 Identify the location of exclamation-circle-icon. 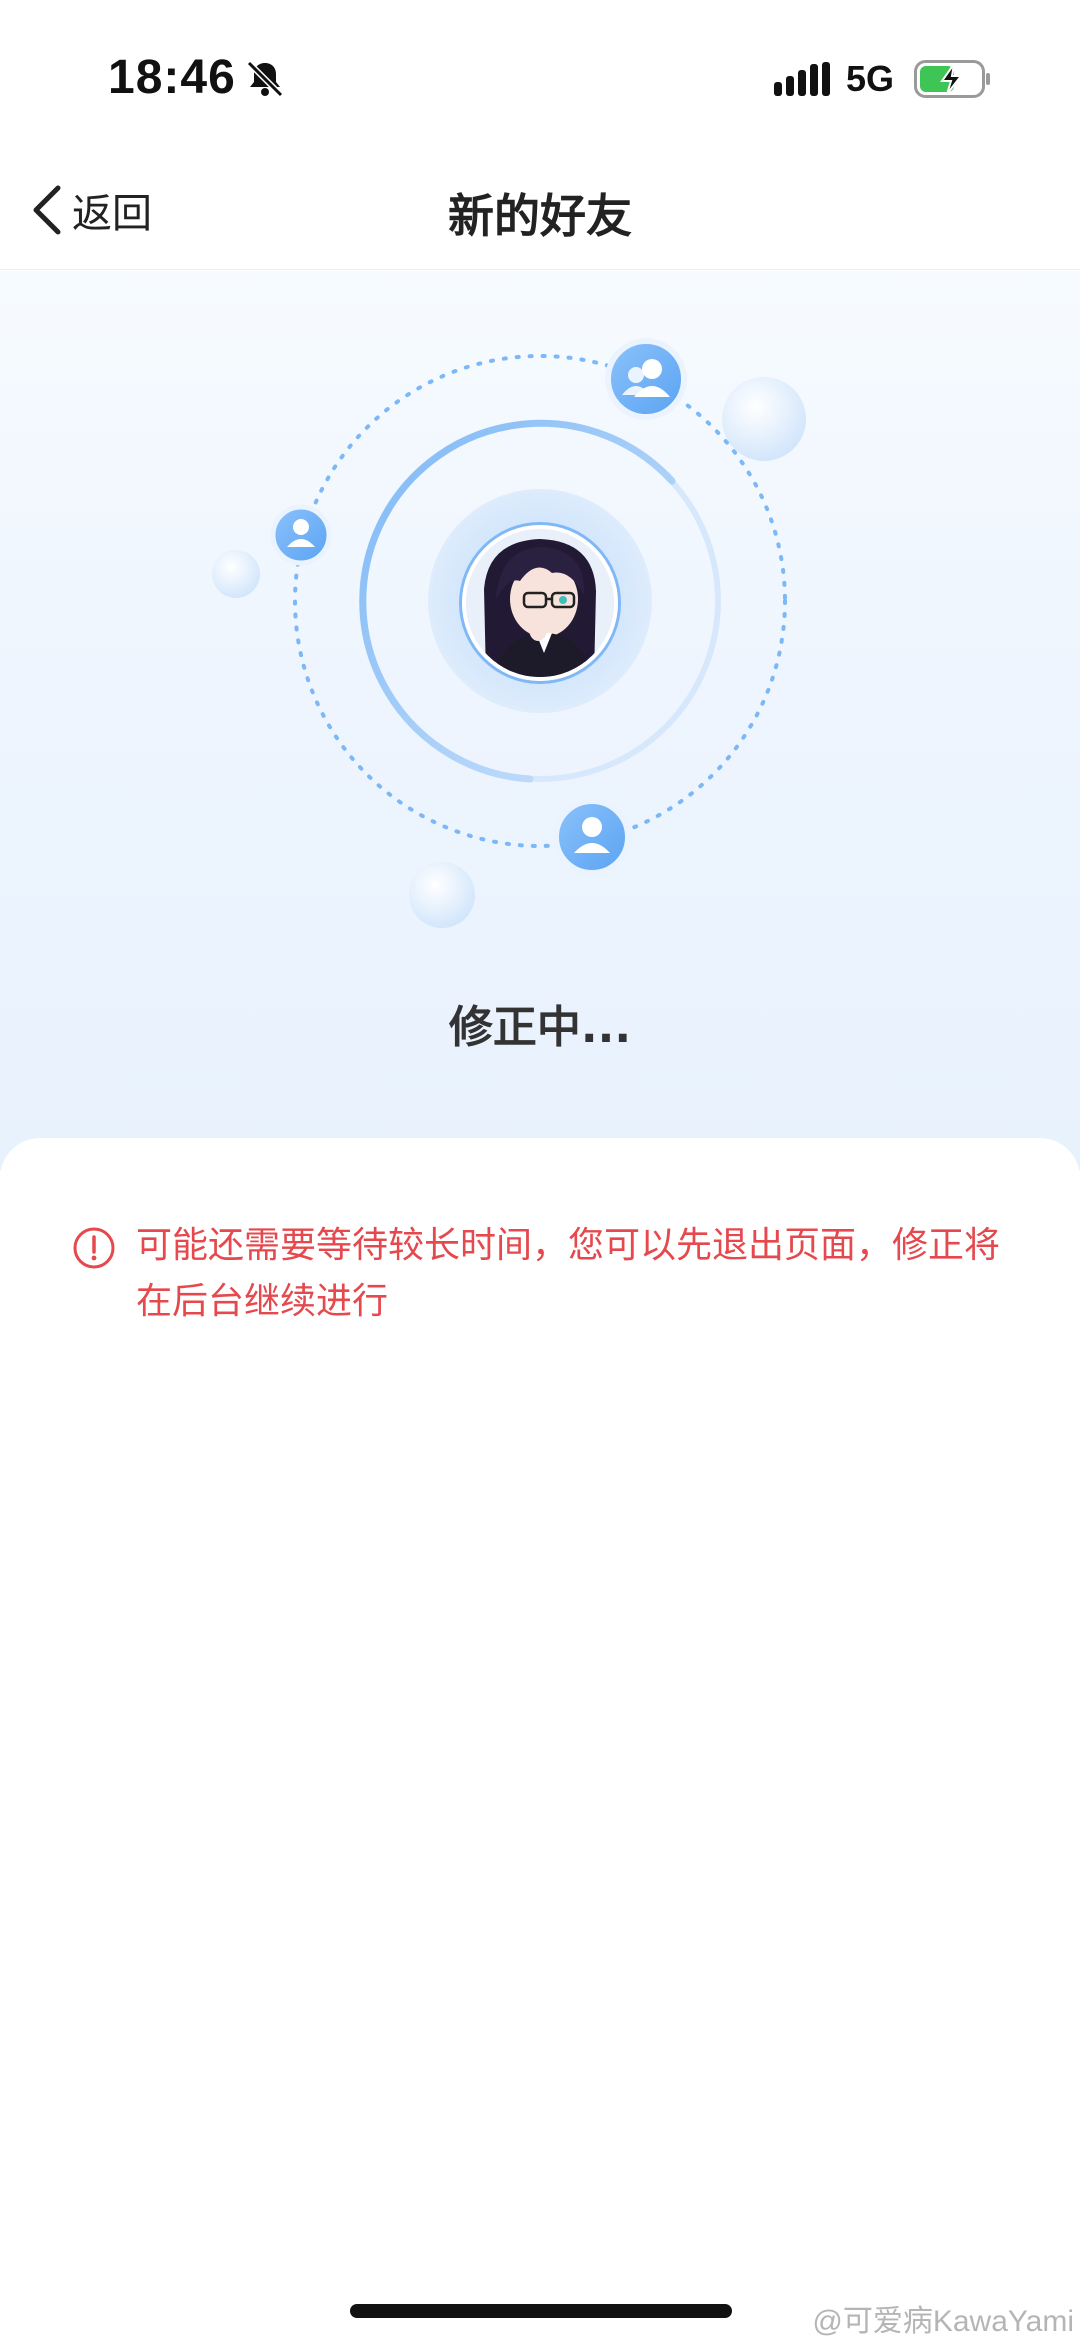
(94, 1248).